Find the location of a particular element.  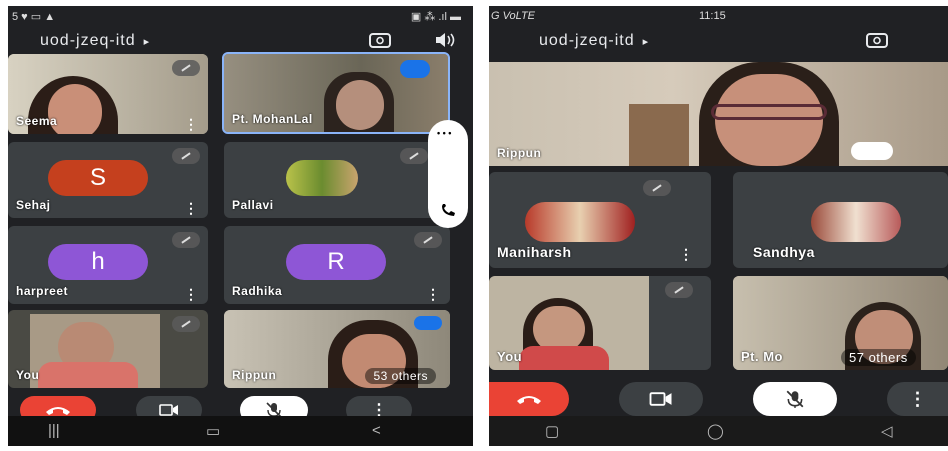

status-bar: G VoLTE 11:15 is located at coordinates (718, 17).